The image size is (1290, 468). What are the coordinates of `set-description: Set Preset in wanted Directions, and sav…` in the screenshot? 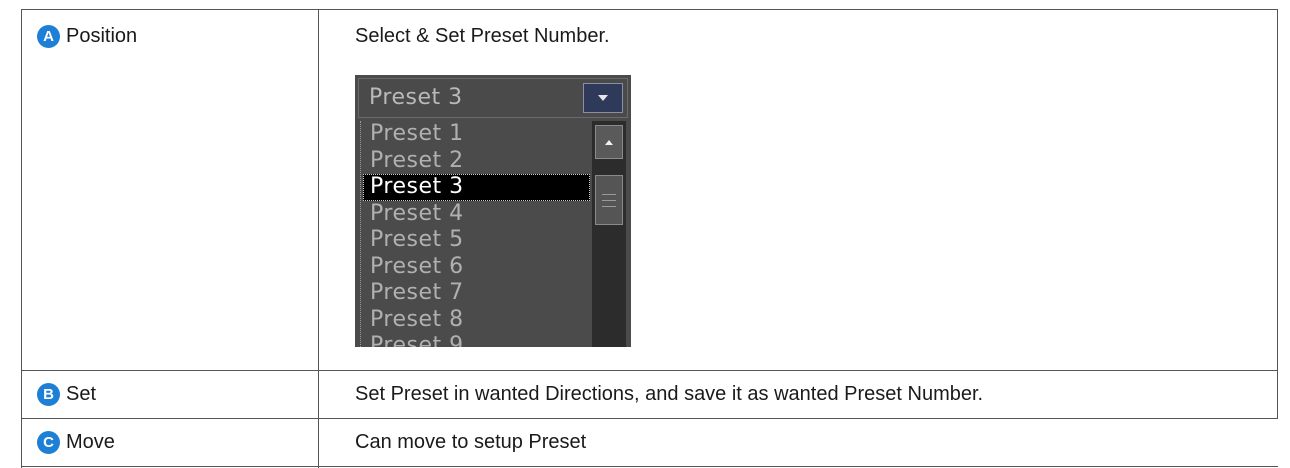 It's located at (669, 393).